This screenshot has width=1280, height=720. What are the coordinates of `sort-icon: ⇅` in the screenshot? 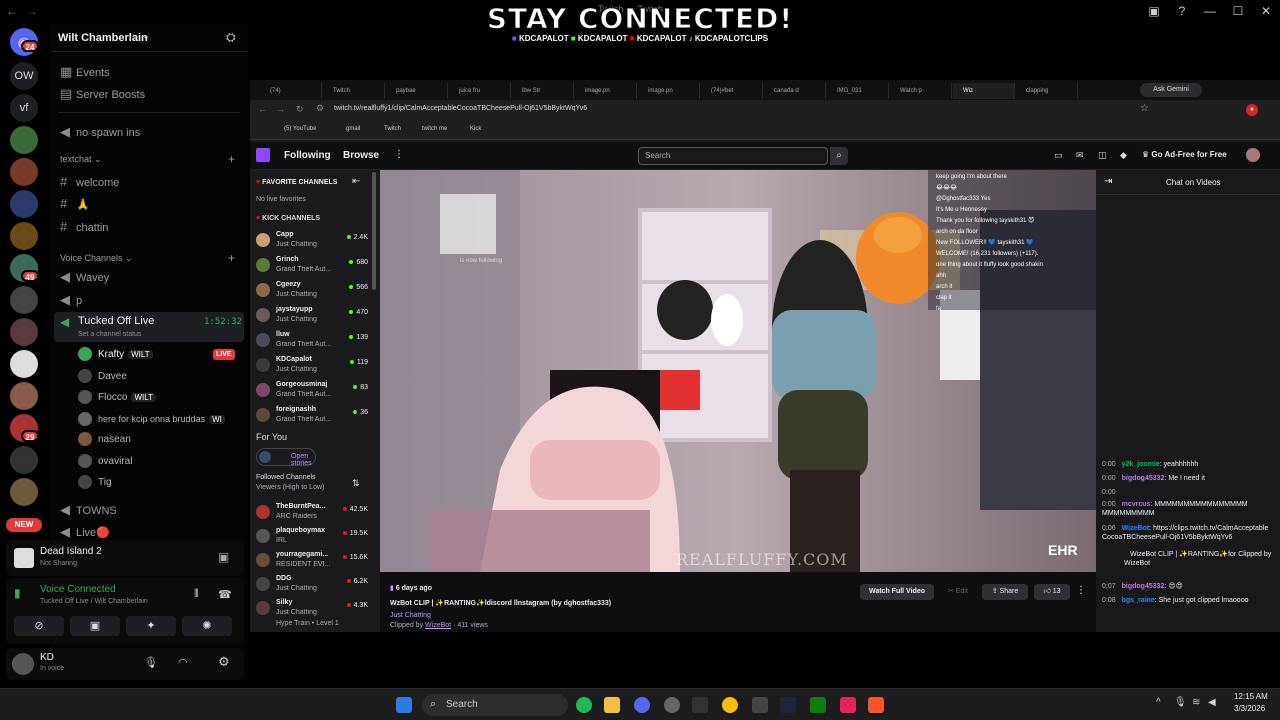 It's located at (356, 483).